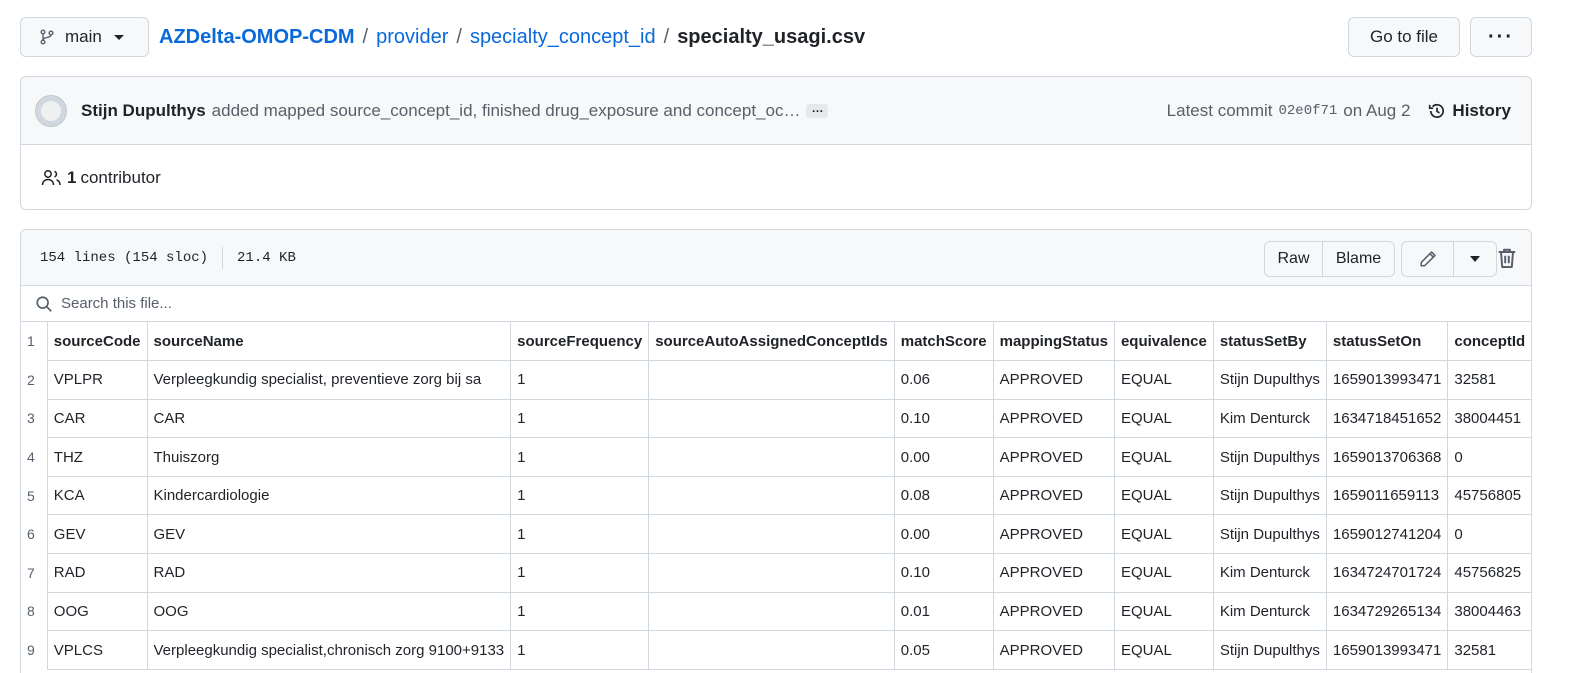 This screenshot has height=673, width=1576. Describe the element at coordinates (261, 303) in the screenshot. I see `file-search-input` at that location.